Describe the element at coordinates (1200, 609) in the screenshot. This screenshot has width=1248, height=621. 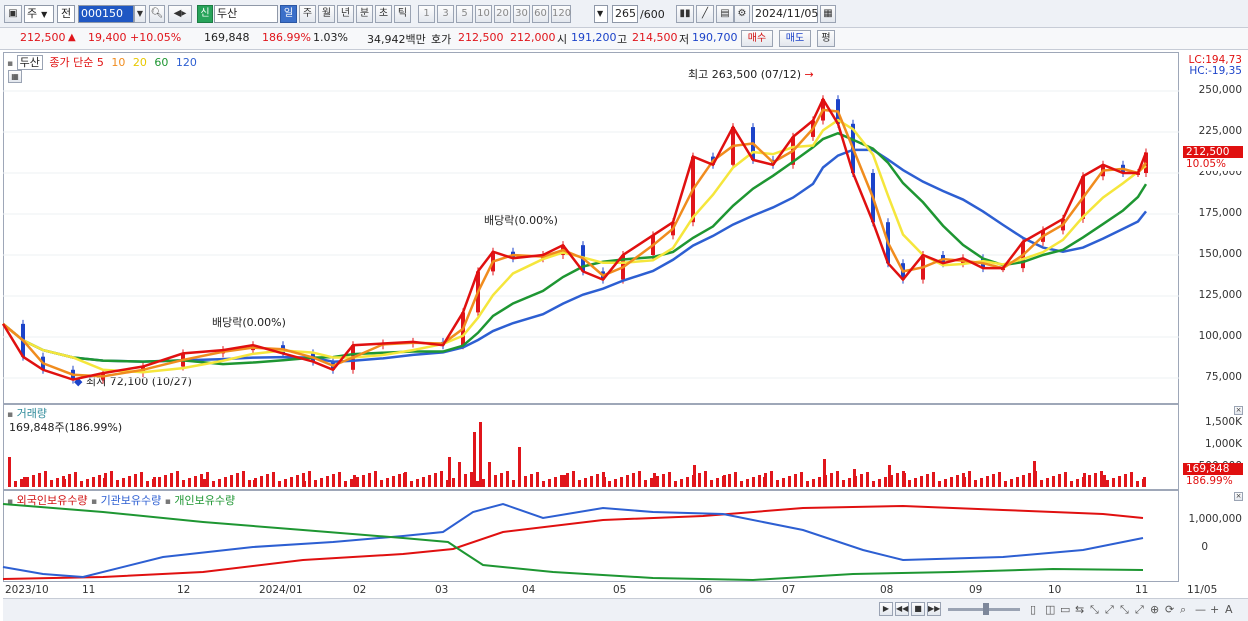
I see `chart-tool-icon: —` at that location.